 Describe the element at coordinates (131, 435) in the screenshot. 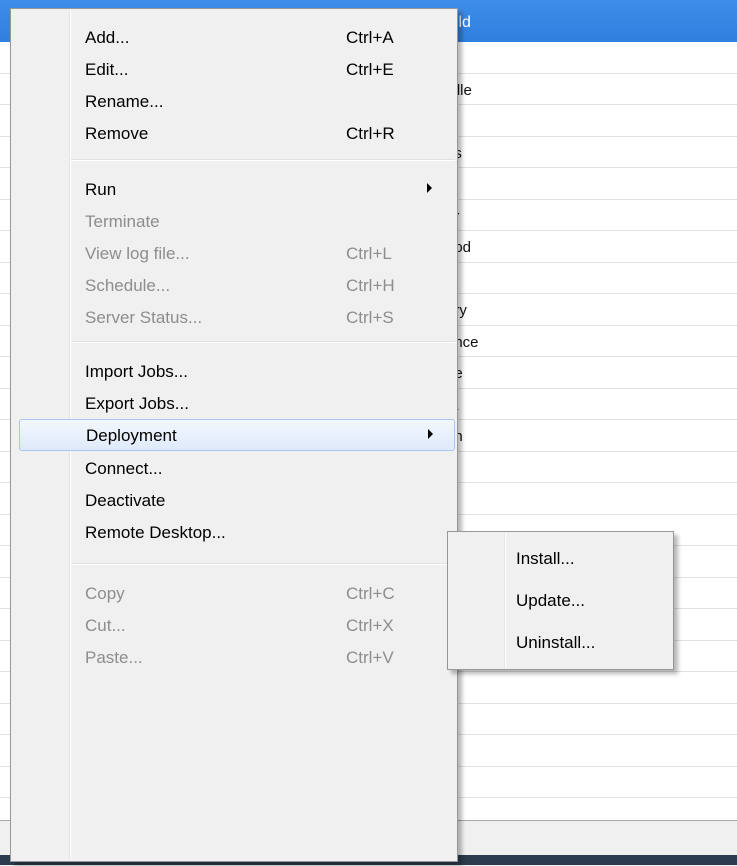

I see `menu-item-label: Deployment` at that location.